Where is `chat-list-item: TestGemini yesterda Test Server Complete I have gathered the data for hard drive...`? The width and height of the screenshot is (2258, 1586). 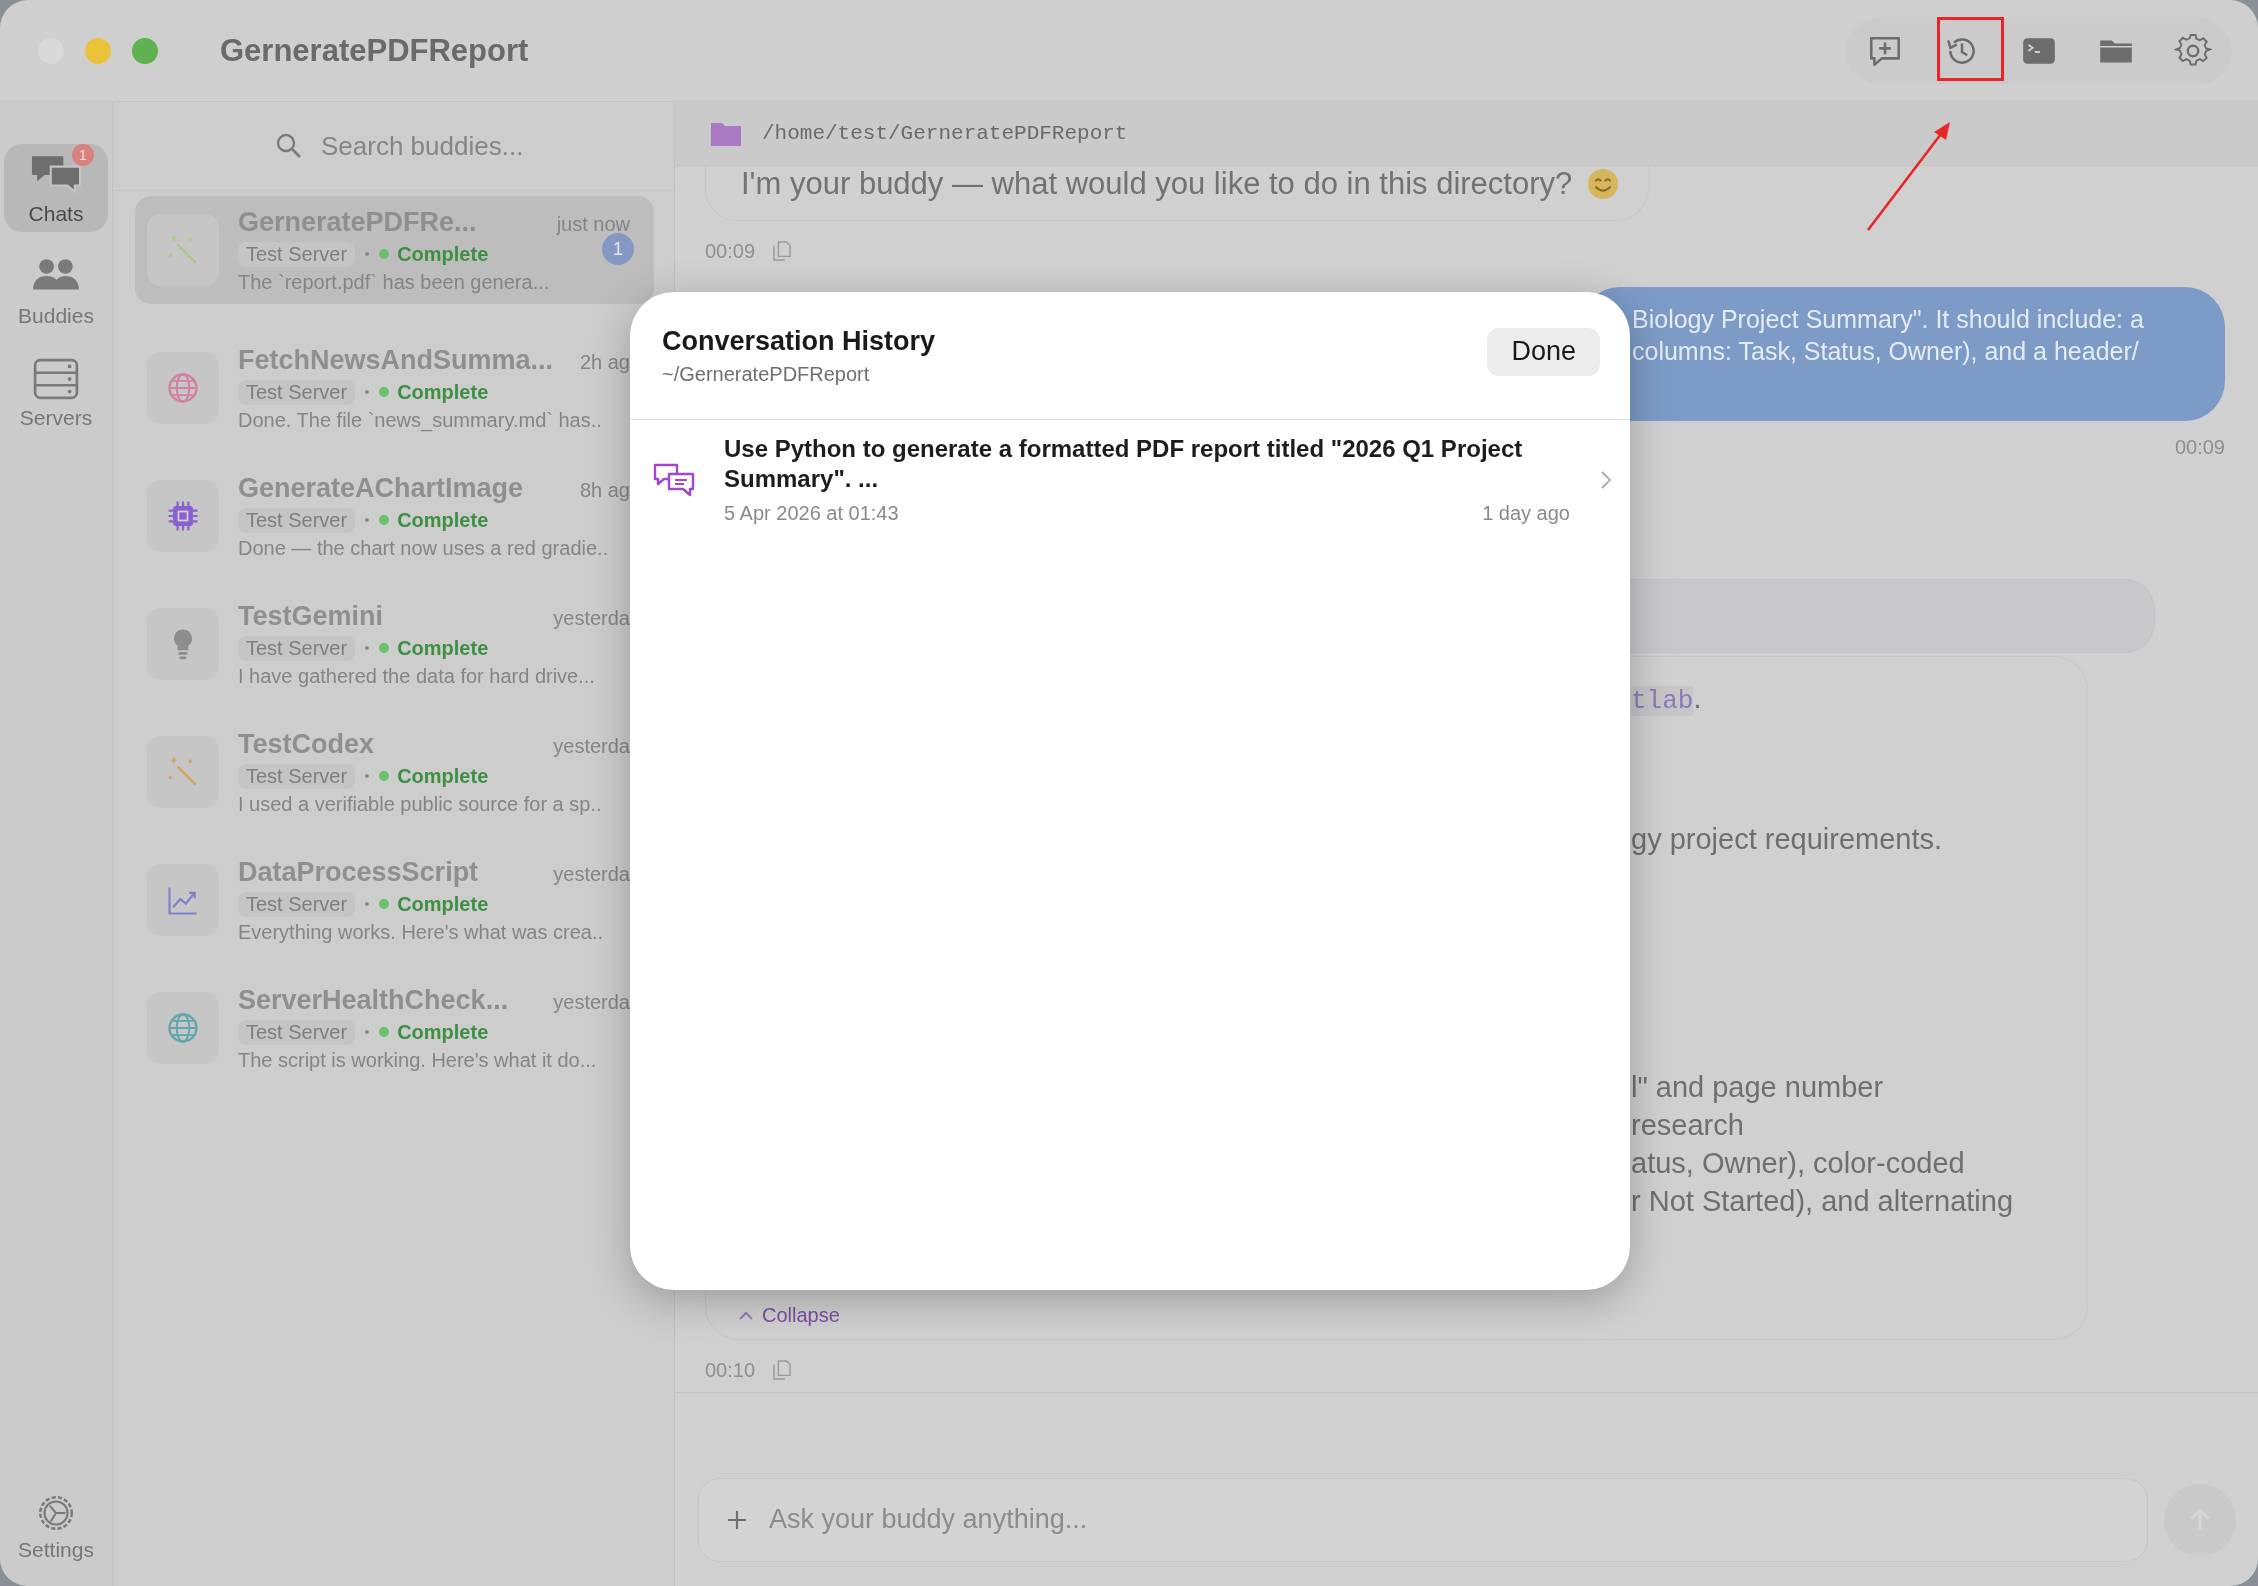 chat-list-item: TestGemini yesterda Test Server Complete I have gathered the data for hard drive... is located at coordinates (394, 644).